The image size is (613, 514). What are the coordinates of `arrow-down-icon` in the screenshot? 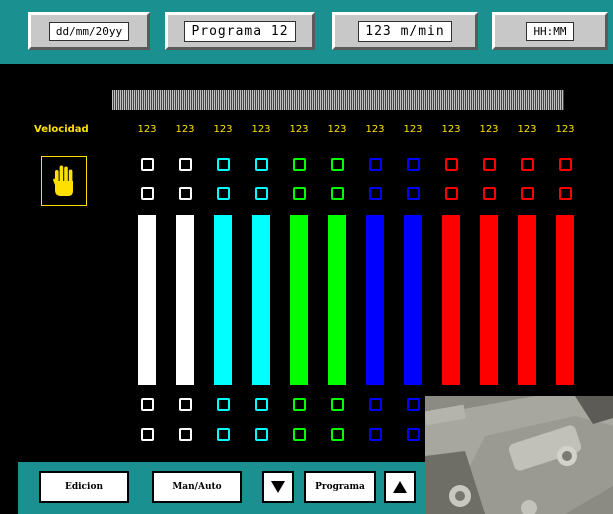 It's located at (278, 487).